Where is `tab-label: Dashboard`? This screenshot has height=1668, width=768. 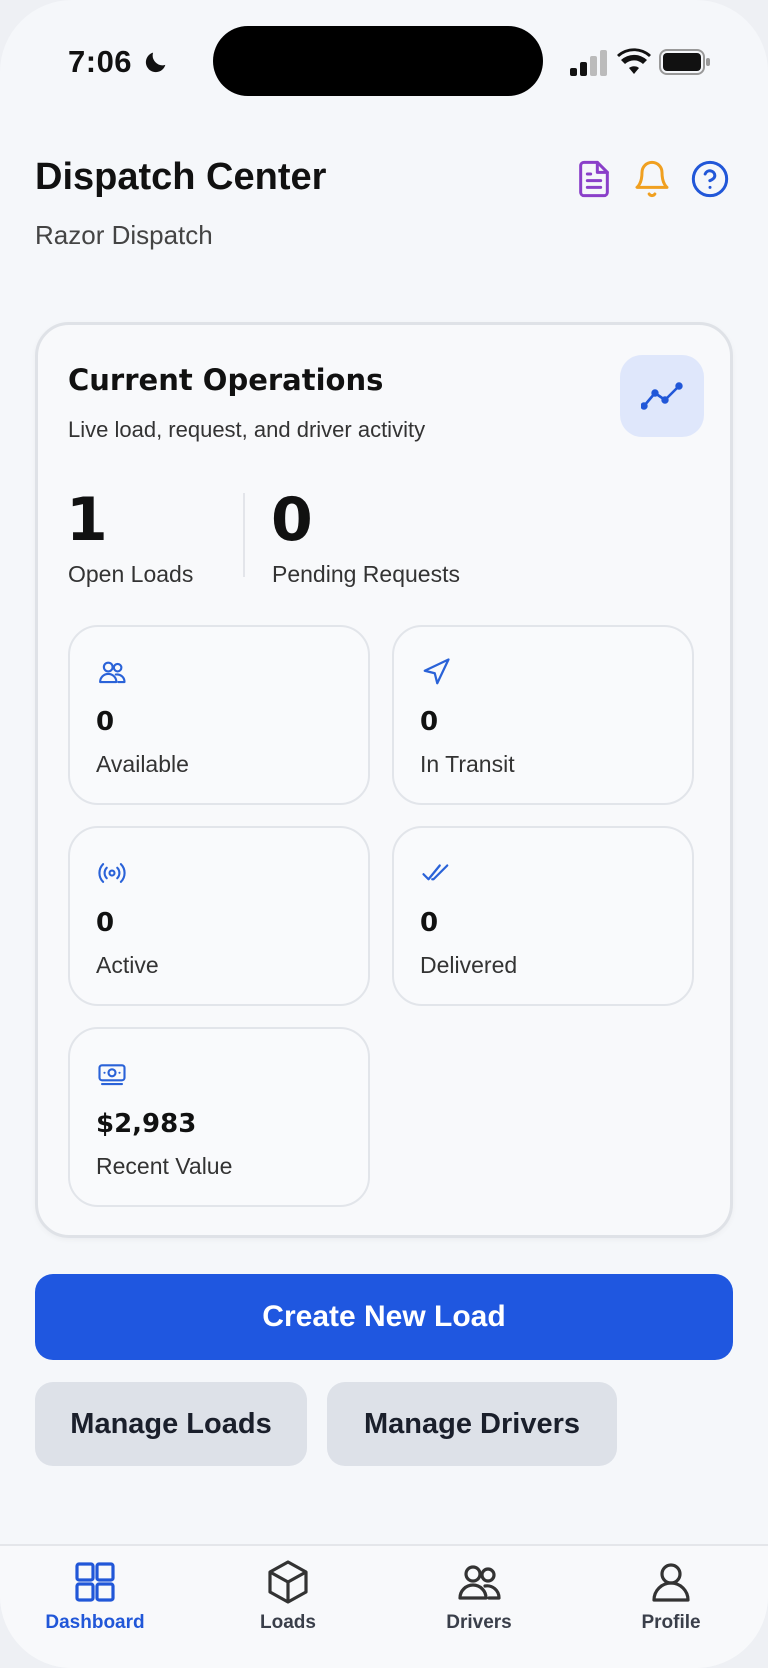 tab-label: Dashboard is located at coordinates (95, 1622).